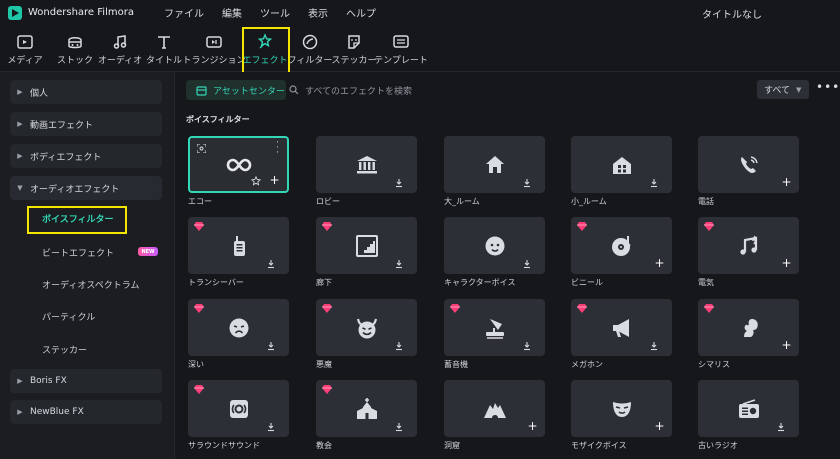 This screenshot has width=840, height=459. I want to click on effect-label: 悪魔, so click(324, 364).